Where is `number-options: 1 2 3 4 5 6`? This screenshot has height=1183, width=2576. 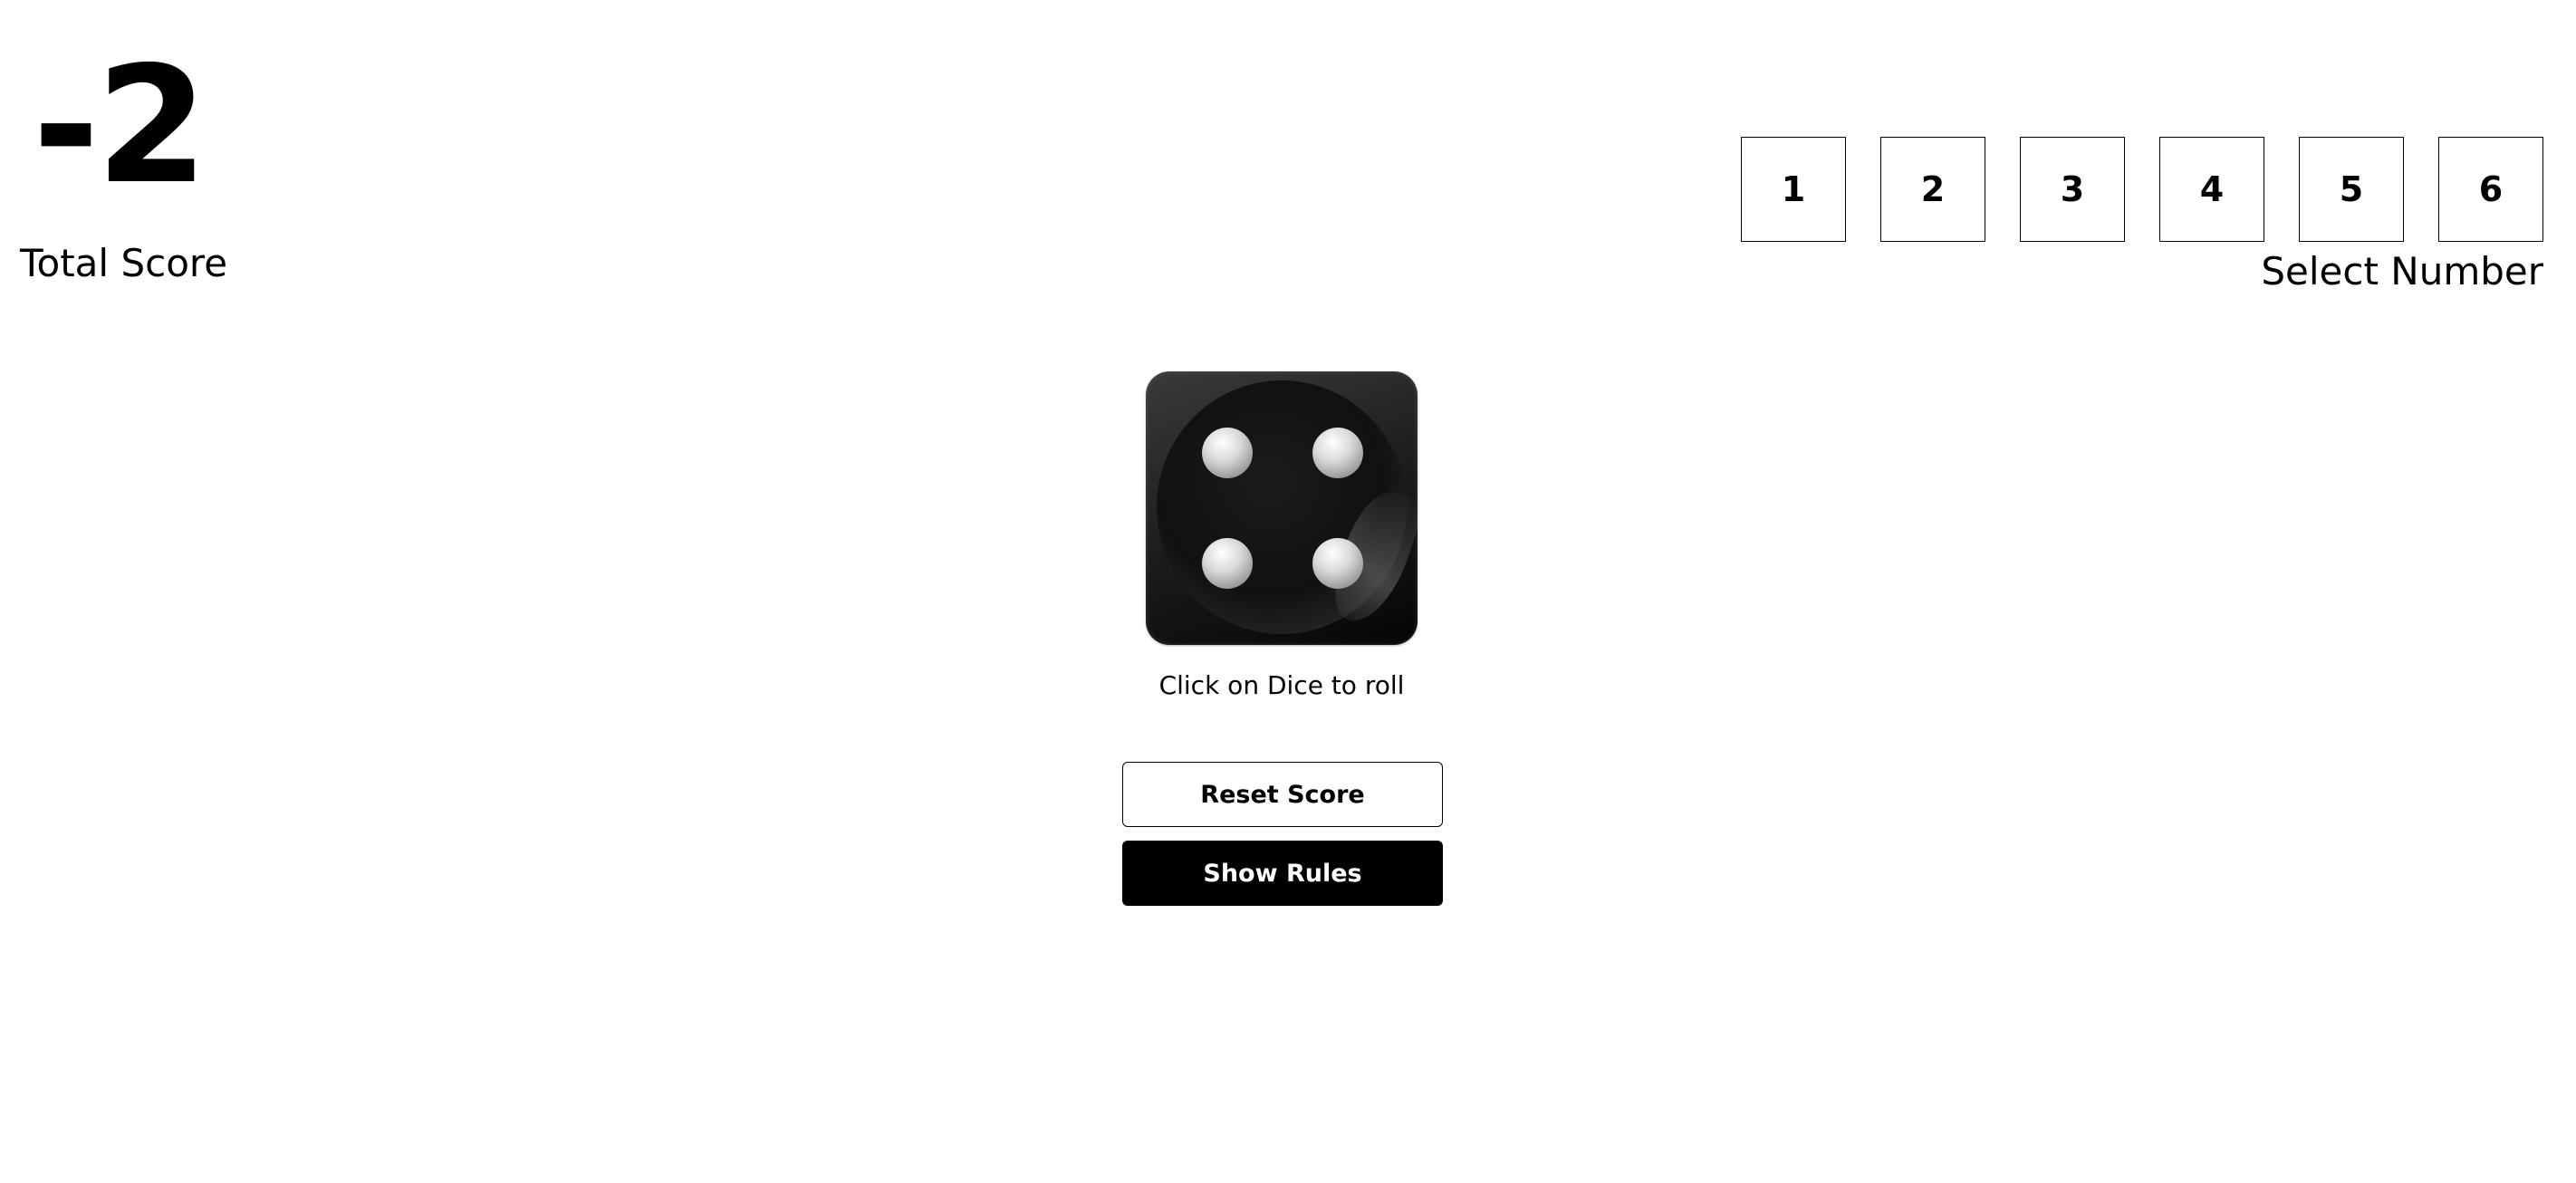
number-options: 1 2 3 4 5 6 is located at coordinates (2142, 190).